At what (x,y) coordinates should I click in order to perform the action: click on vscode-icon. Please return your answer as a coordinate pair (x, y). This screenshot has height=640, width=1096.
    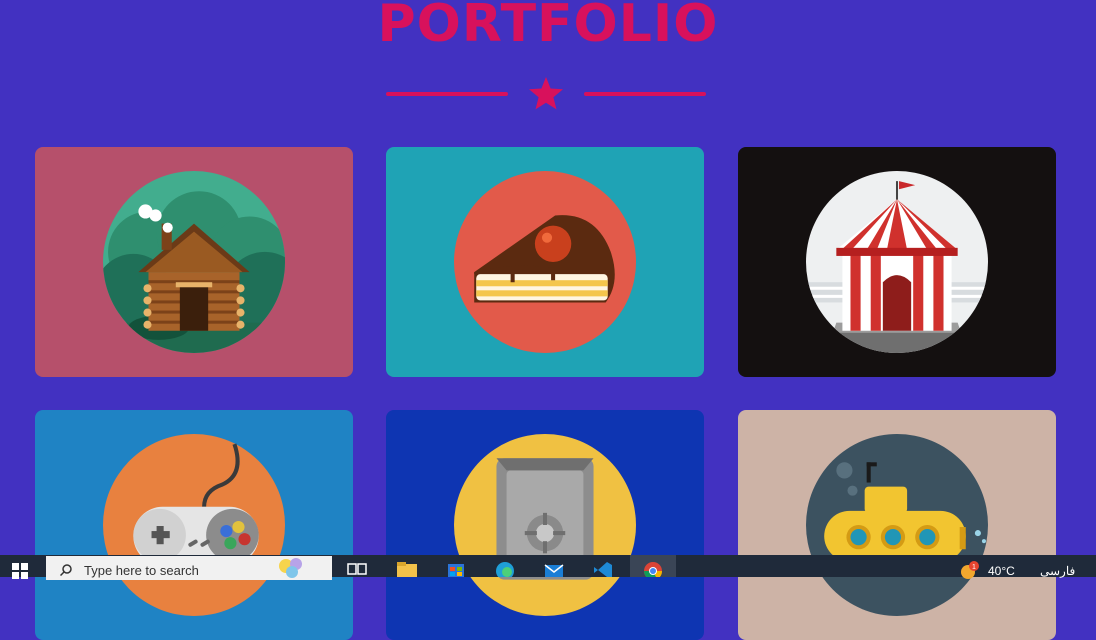
    Looking at the image, I should click on (603, 569).